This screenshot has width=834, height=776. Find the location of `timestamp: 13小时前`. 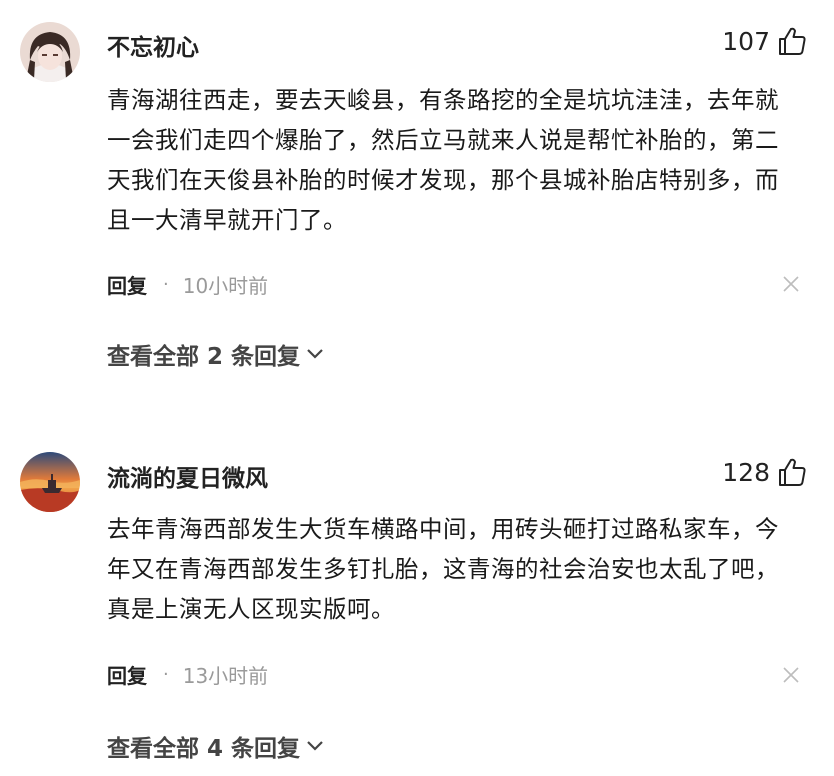

timestamp: 13小时前 is located at coordinates (225, 676).